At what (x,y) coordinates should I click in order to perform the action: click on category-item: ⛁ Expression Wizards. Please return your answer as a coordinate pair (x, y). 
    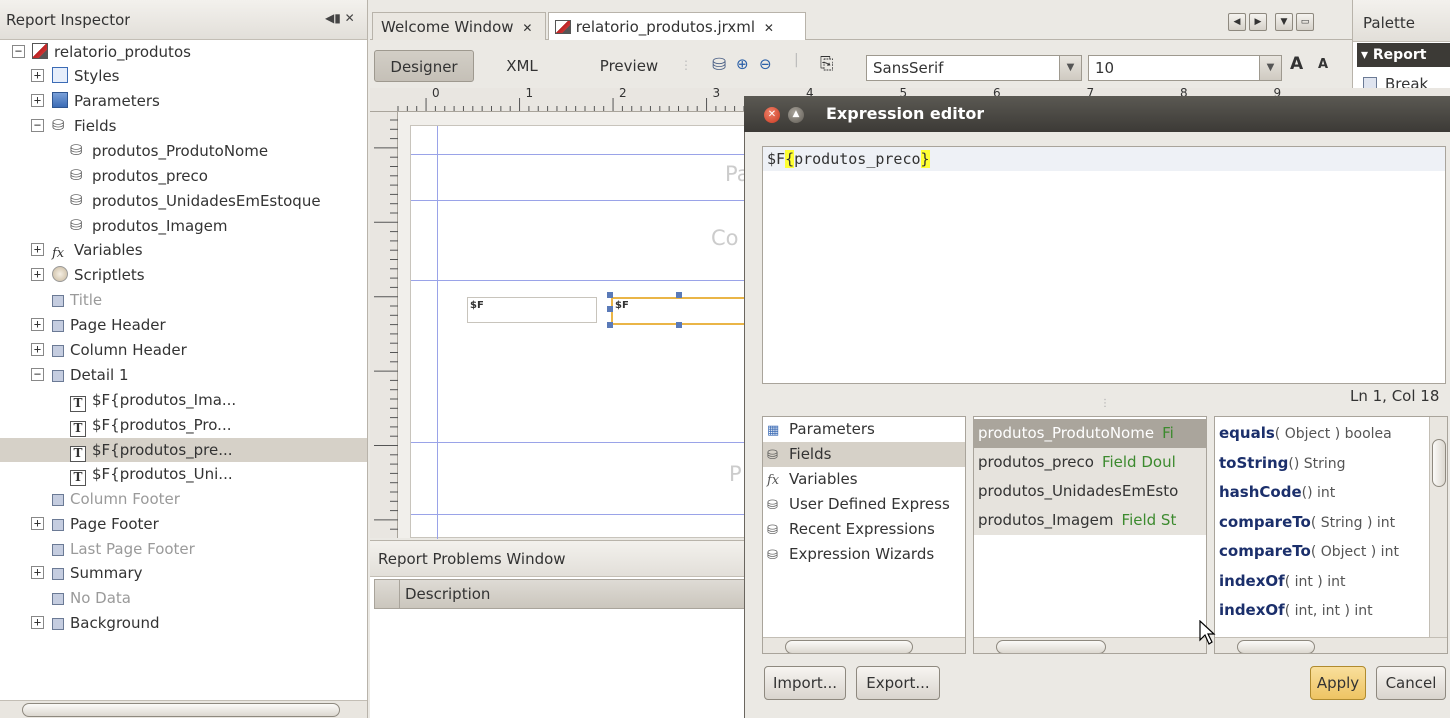
    Looking at the image, I should click on (864, 554).